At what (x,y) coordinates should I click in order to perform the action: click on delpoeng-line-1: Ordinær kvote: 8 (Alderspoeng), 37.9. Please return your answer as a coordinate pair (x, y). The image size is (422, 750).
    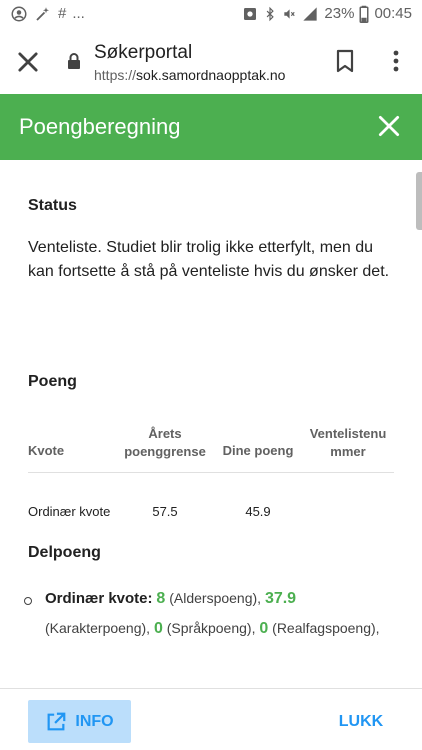
    Looking at the image, I should click on (170, 599).